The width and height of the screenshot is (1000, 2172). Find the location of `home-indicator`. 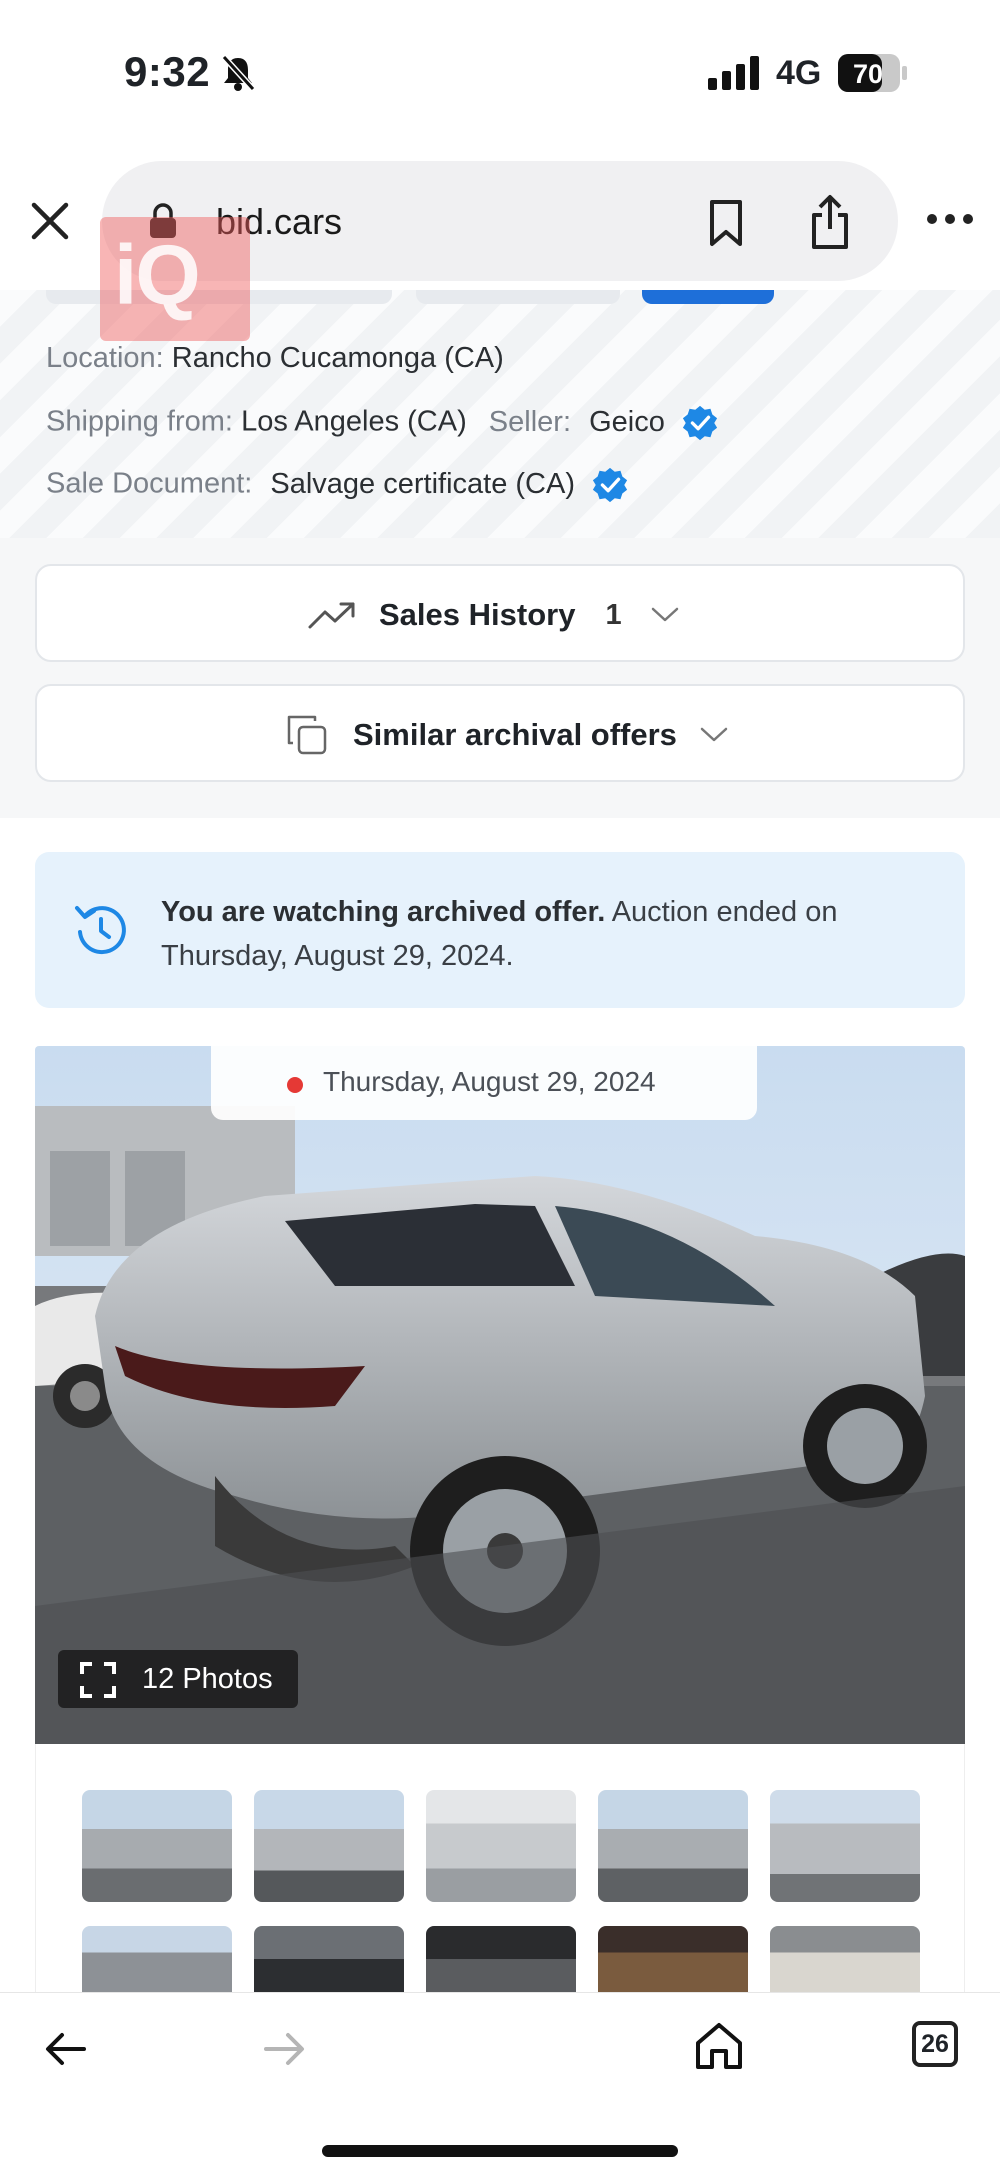

home-indicator is located at coordinates (500, 2151).